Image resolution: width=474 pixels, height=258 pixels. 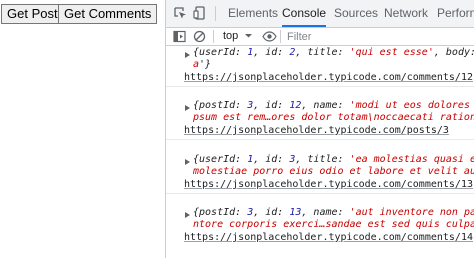 I want to click on tab-console: Console, so click(x=304, y=13).